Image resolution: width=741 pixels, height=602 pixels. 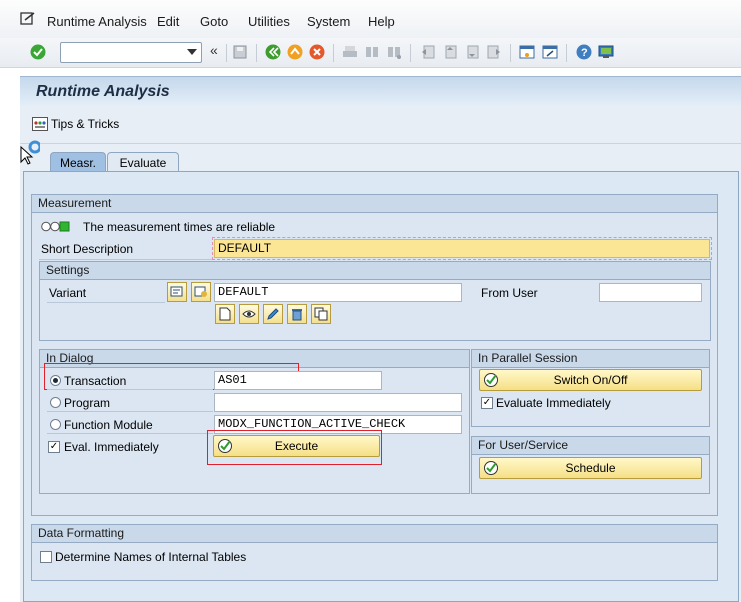 I want to click on variant-edit-button, so click(x=273, y=314).